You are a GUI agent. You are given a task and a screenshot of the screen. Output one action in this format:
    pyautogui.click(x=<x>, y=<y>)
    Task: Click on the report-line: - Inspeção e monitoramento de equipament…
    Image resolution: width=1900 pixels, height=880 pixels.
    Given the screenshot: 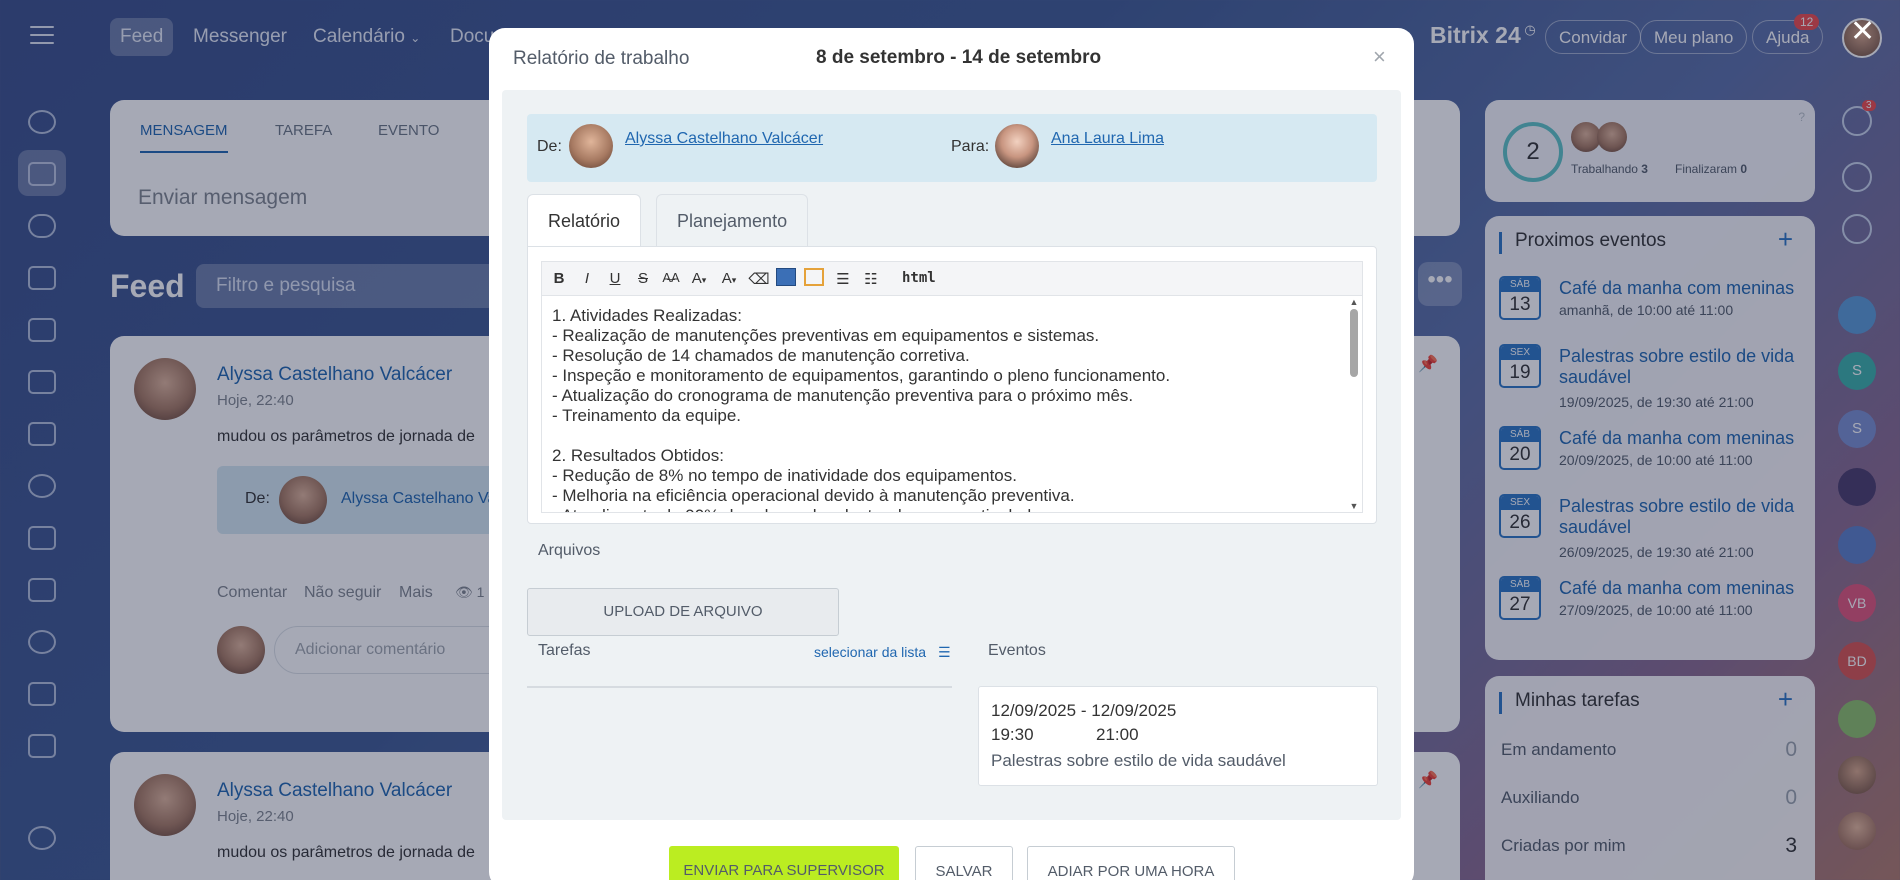 What is the action you would take?
    pyautogui.click(x=861, y=375)
    